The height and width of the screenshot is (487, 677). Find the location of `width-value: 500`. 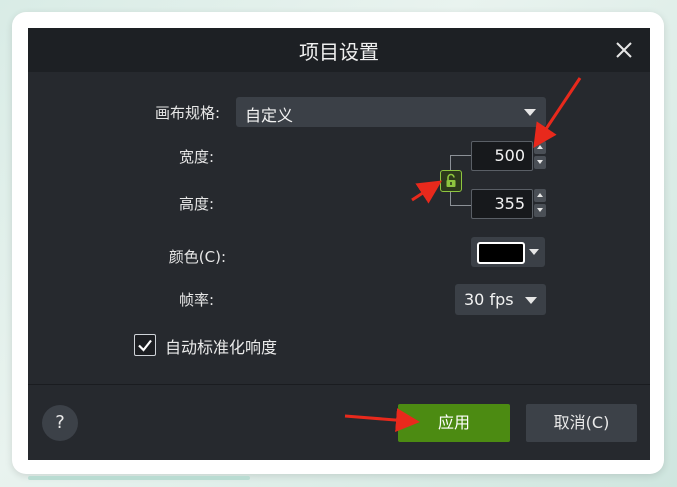

width-value: 500 is located at coordinates (509, 155).